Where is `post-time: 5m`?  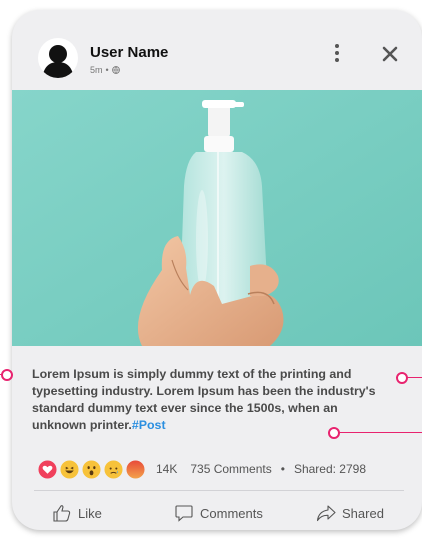 post-time: 5m is located at coordinates (96, 70).